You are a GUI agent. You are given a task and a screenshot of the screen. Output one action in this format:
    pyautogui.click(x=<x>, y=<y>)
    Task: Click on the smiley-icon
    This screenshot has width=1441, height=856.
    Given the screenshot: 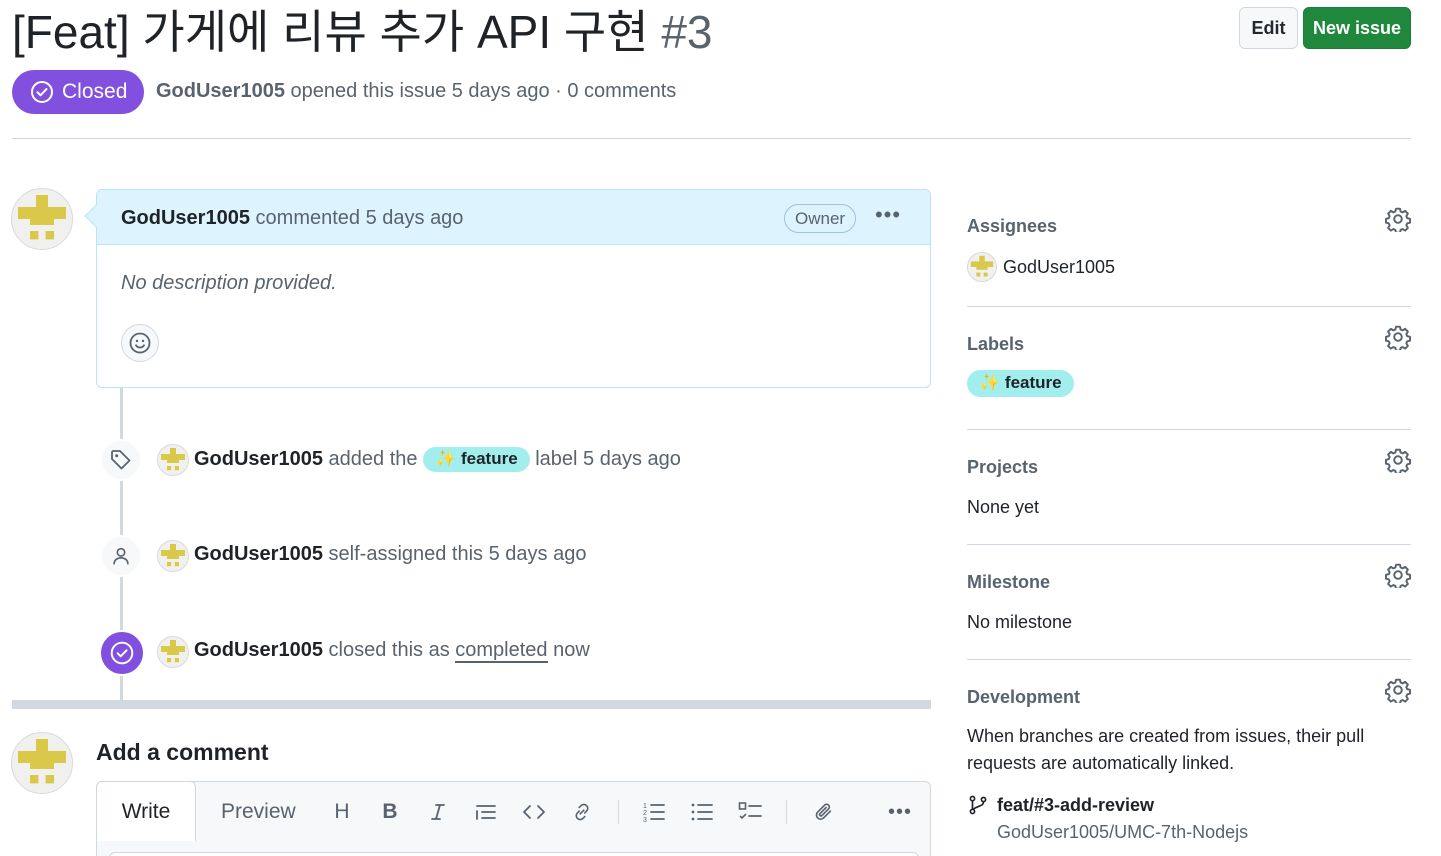 What is the action you would take?
    pyautogui.click(x=140, y=343)
    